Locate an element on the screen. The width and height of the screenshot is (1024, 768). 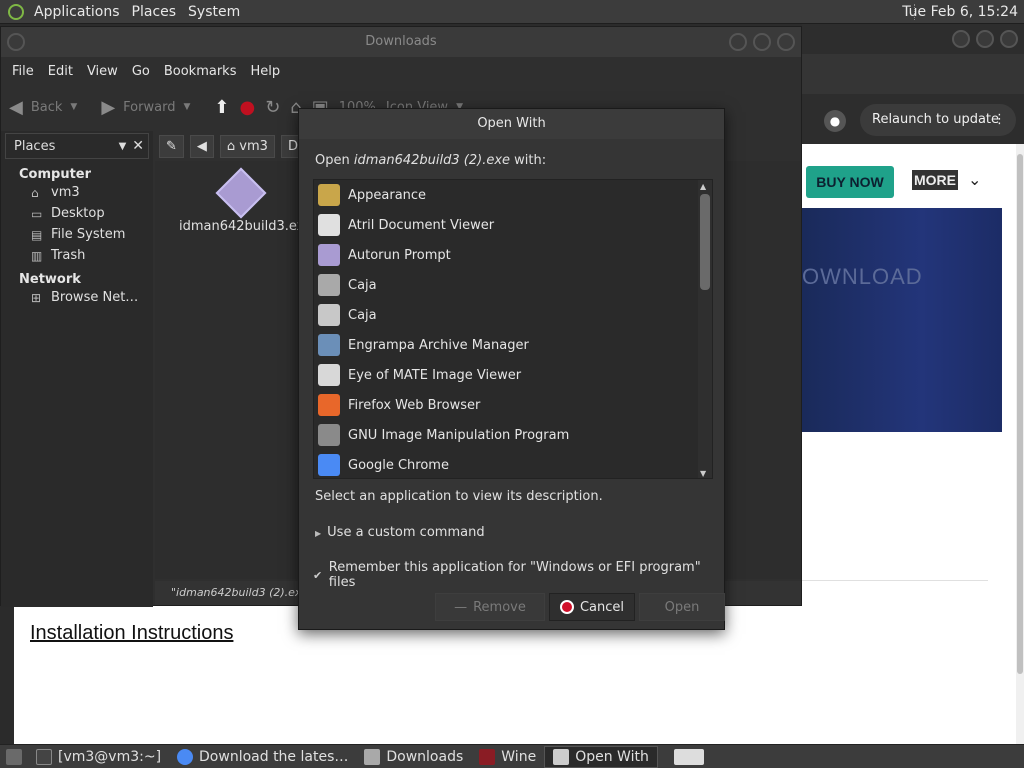
more-menu: MORE is located at coordinates (935, 180).